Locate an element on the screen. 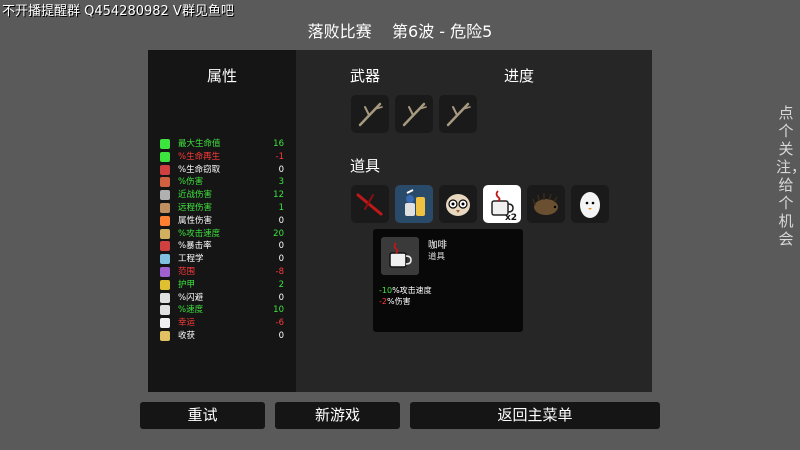  stat-name: %生命再生 is located at coordinates (199, 156).